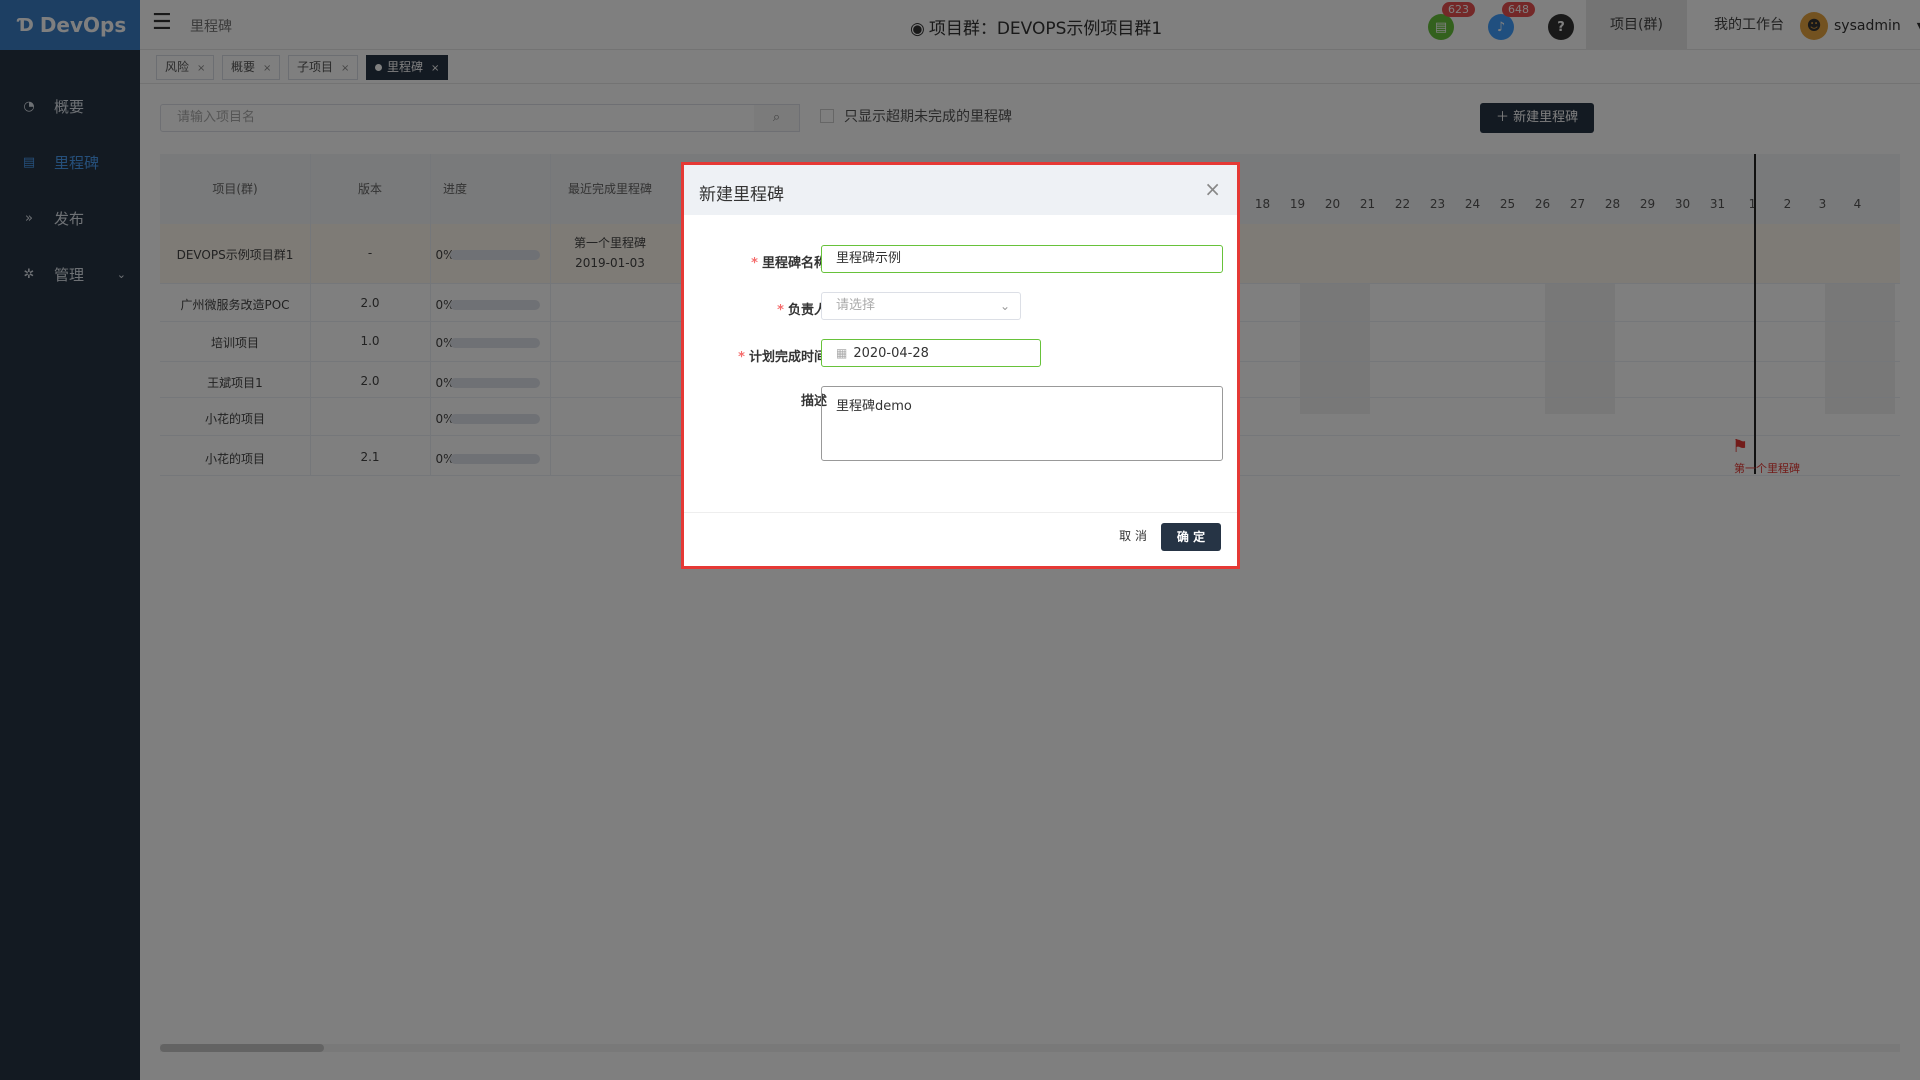  Describe the element at coordinates (931, 353) in the screenshot. I see `due-date-picker: ▦ 2020-04-28` at that location.